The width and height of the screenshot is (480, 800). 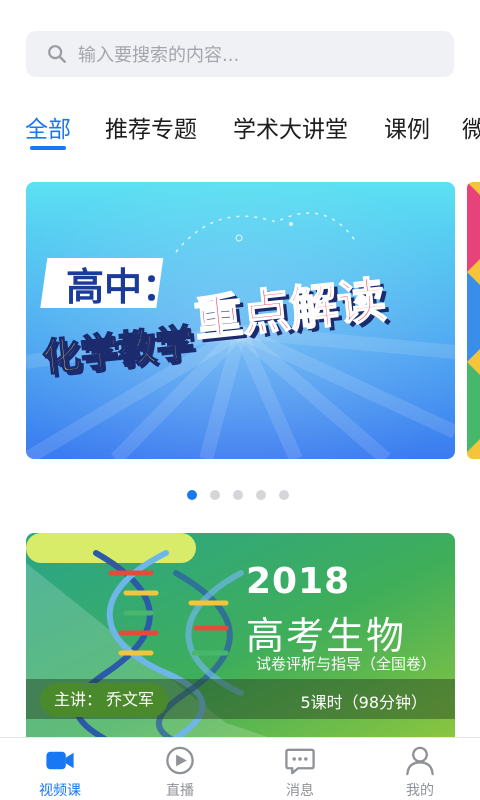 I want to click on nav-live: 直播, so click(x=180, y=769).